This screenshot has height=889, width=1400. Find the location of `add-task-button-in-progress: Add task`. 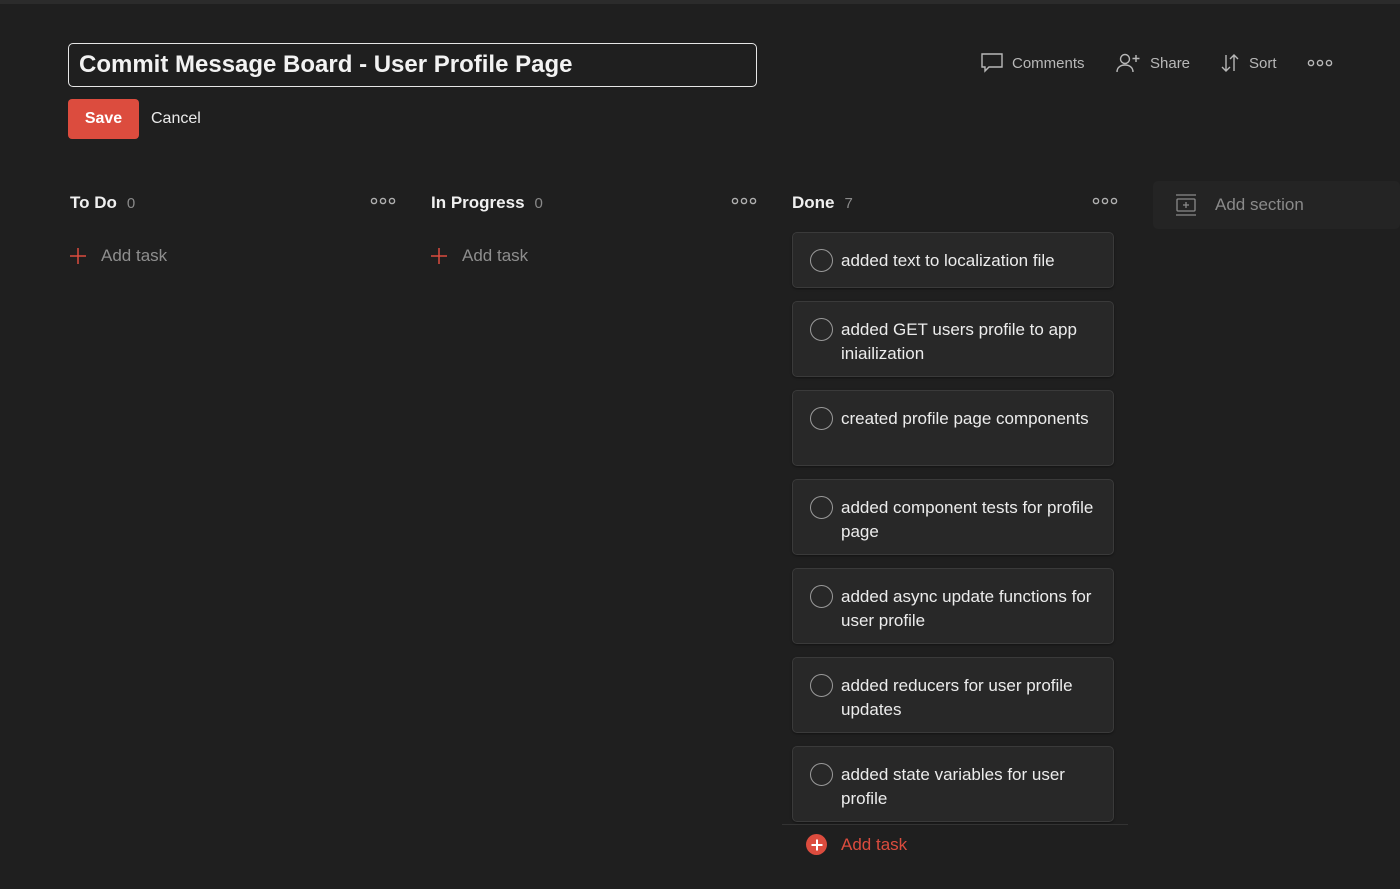

add-task-button-in-progress: Add task is located at coordinates (479, 256).